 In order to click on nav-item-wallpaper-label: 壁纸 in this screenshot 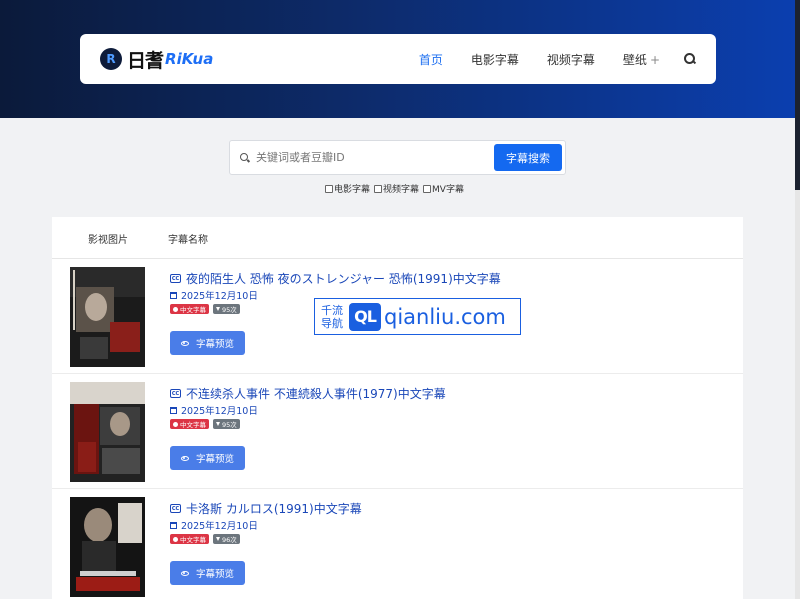, I will do `click(634, 59)`.